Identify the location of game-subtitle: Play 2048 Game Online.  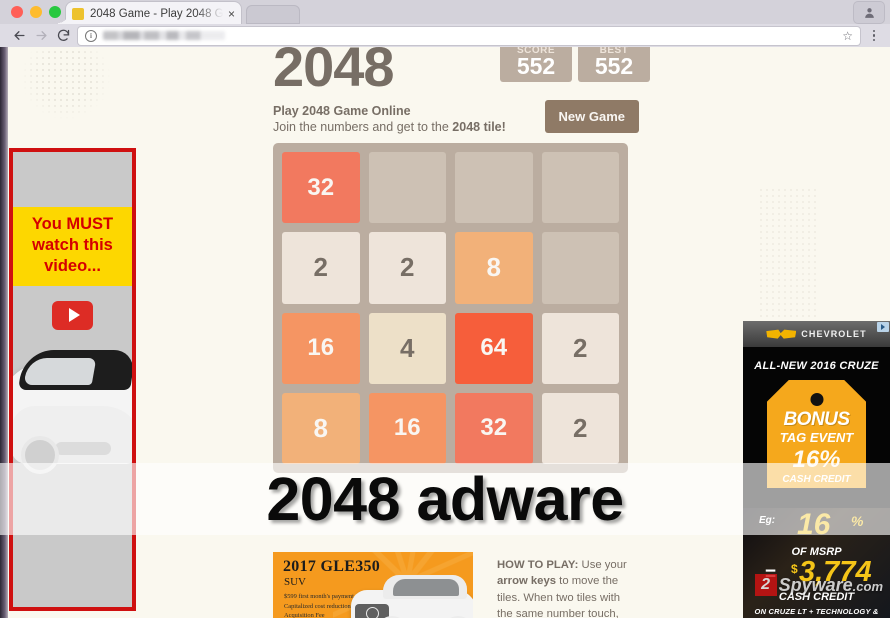
(342, 111).